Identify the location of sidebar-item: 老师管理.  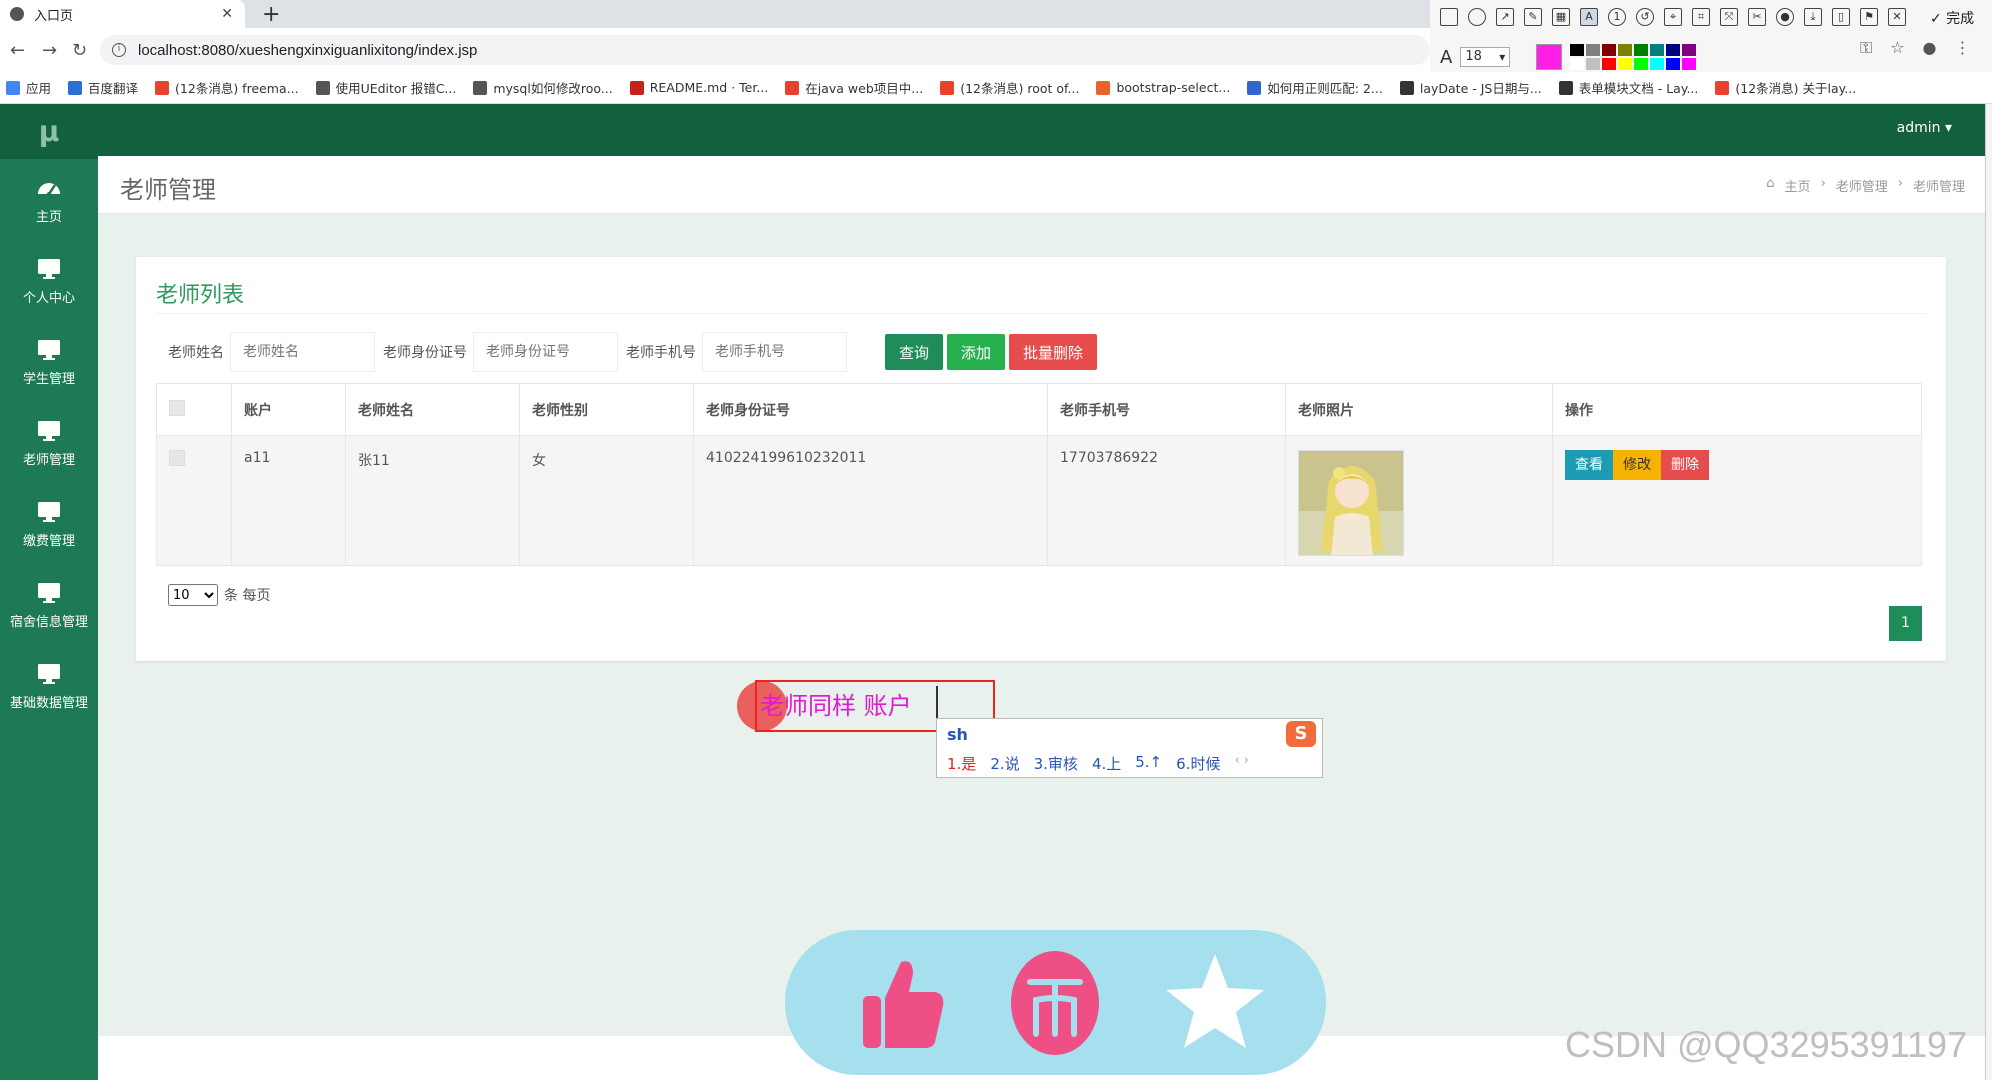
(49, 442).